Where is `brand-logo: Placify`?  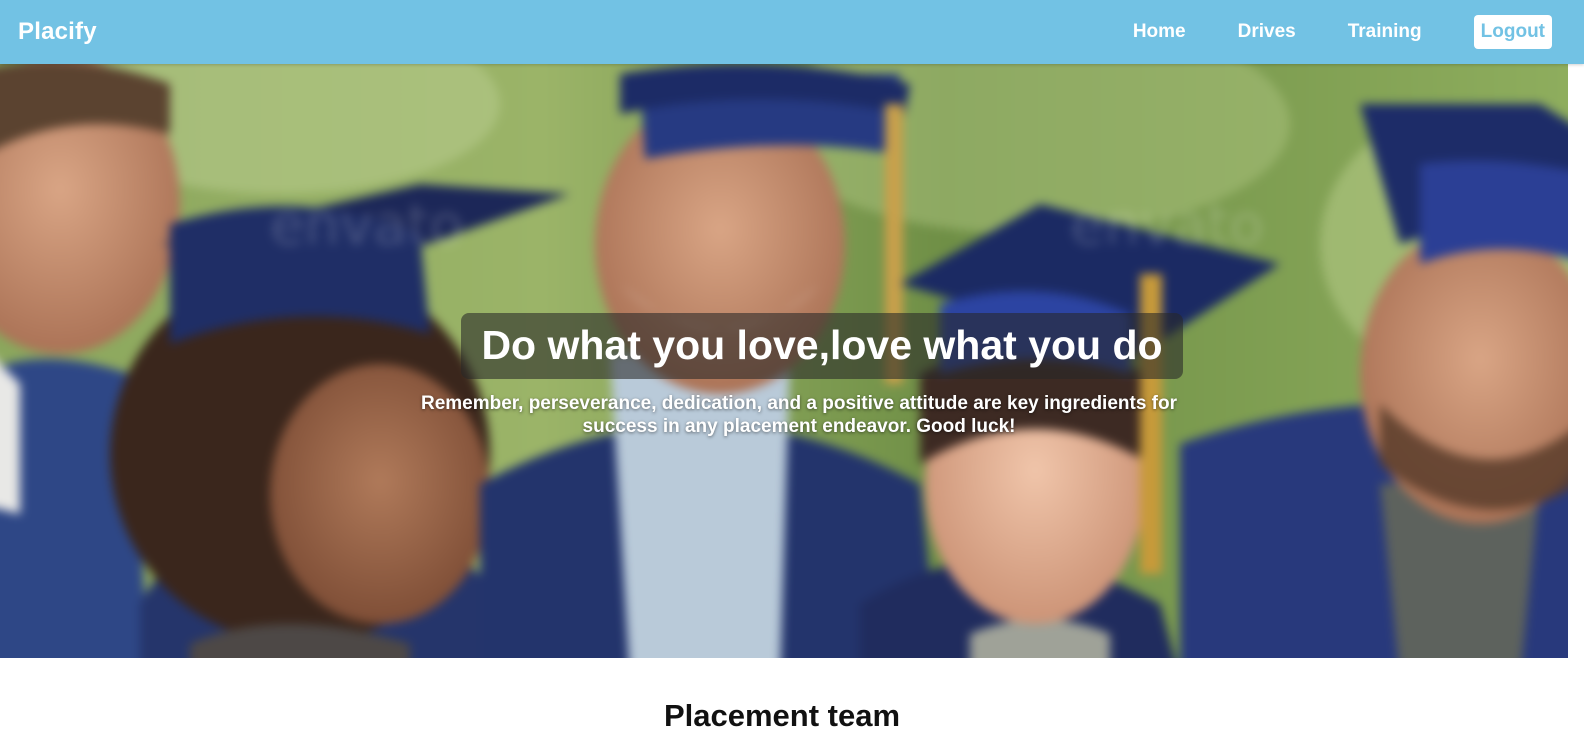
brand-logo: Placify is located at coordinates (57, 32).